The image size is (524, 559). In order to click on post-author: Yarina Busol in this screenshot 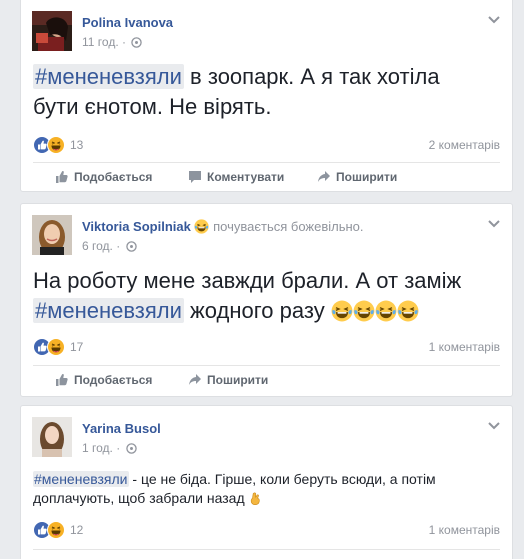, I will do `click(121, 428)`.